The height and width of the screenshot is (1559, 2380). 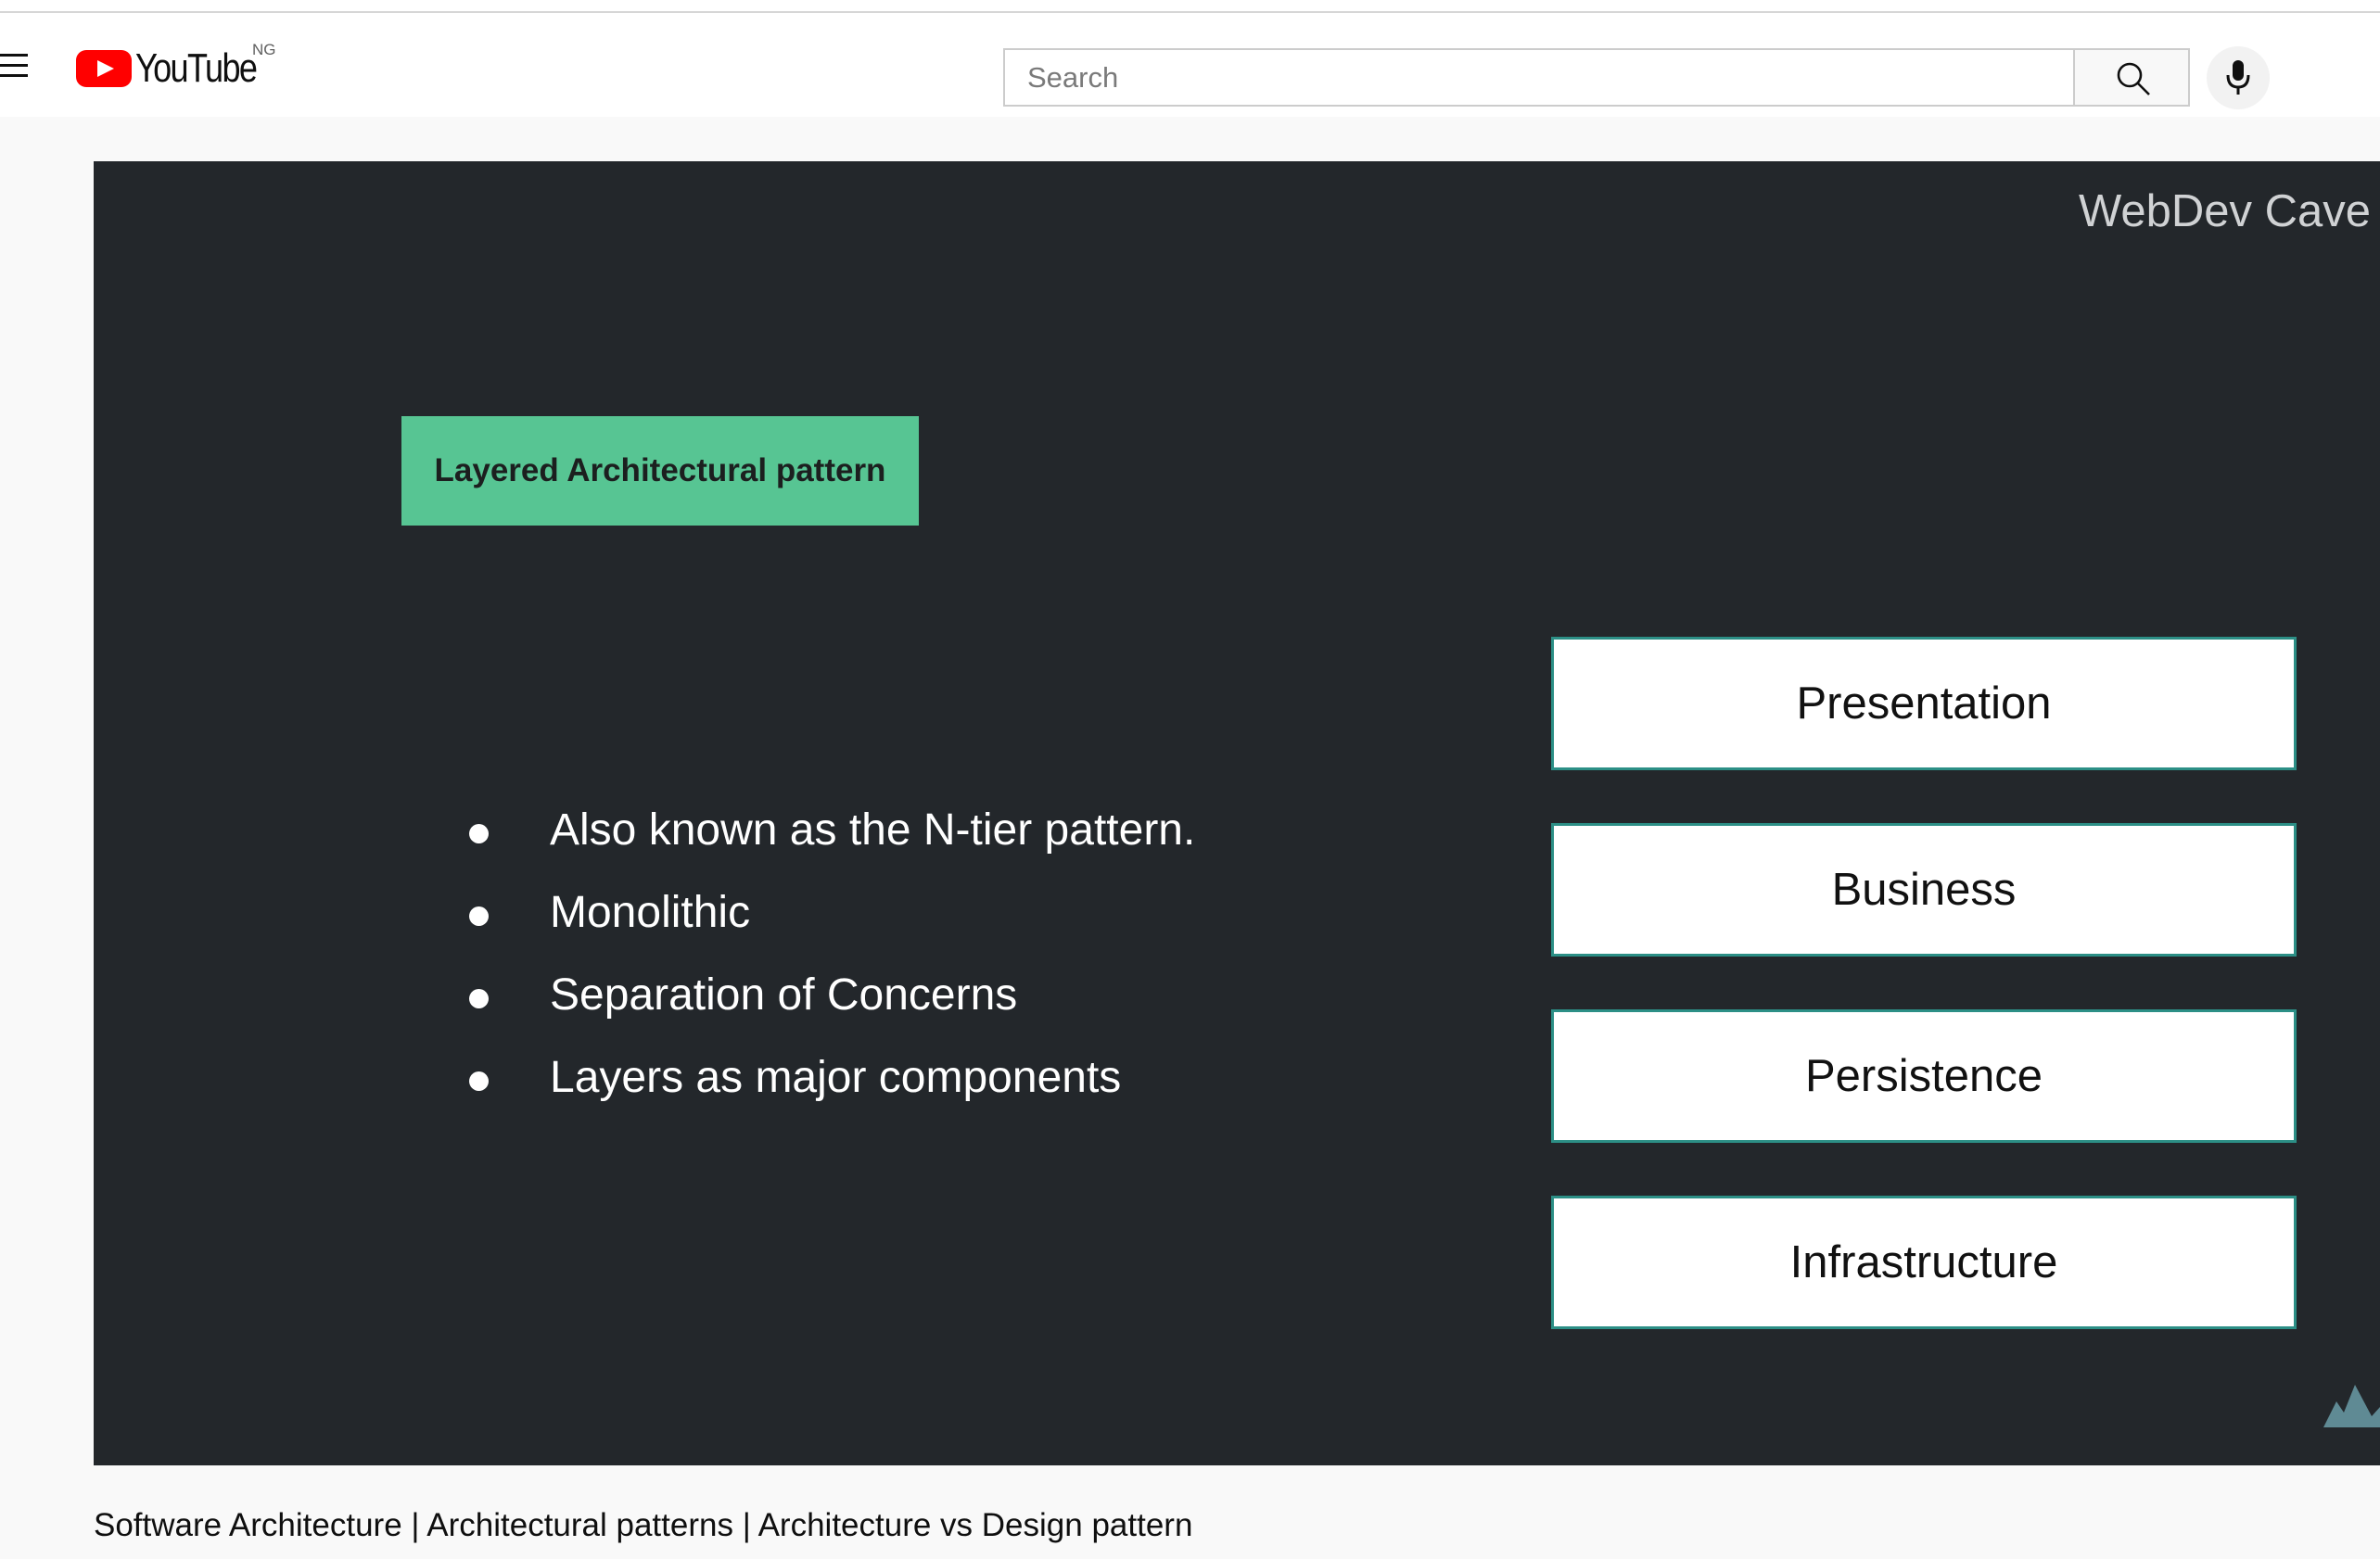 What do you see at coordinates (16, 66) in the screenshot?
I see `hamburger-menu-icon` at bounding box center [16, 66].